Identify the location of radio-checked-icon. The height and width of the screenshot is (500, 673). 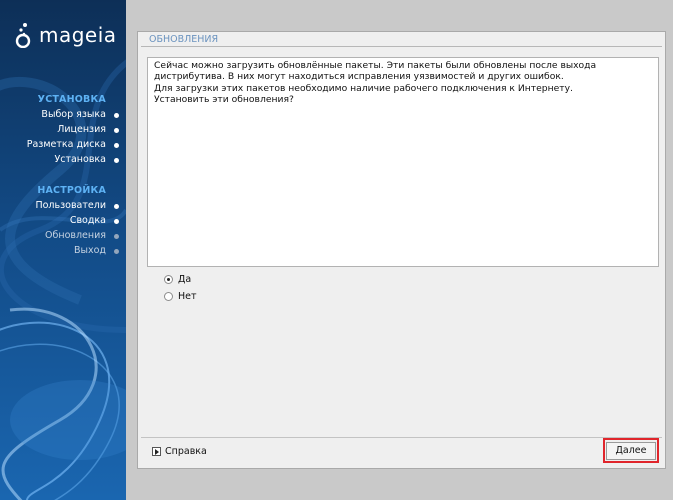
(168, 279).